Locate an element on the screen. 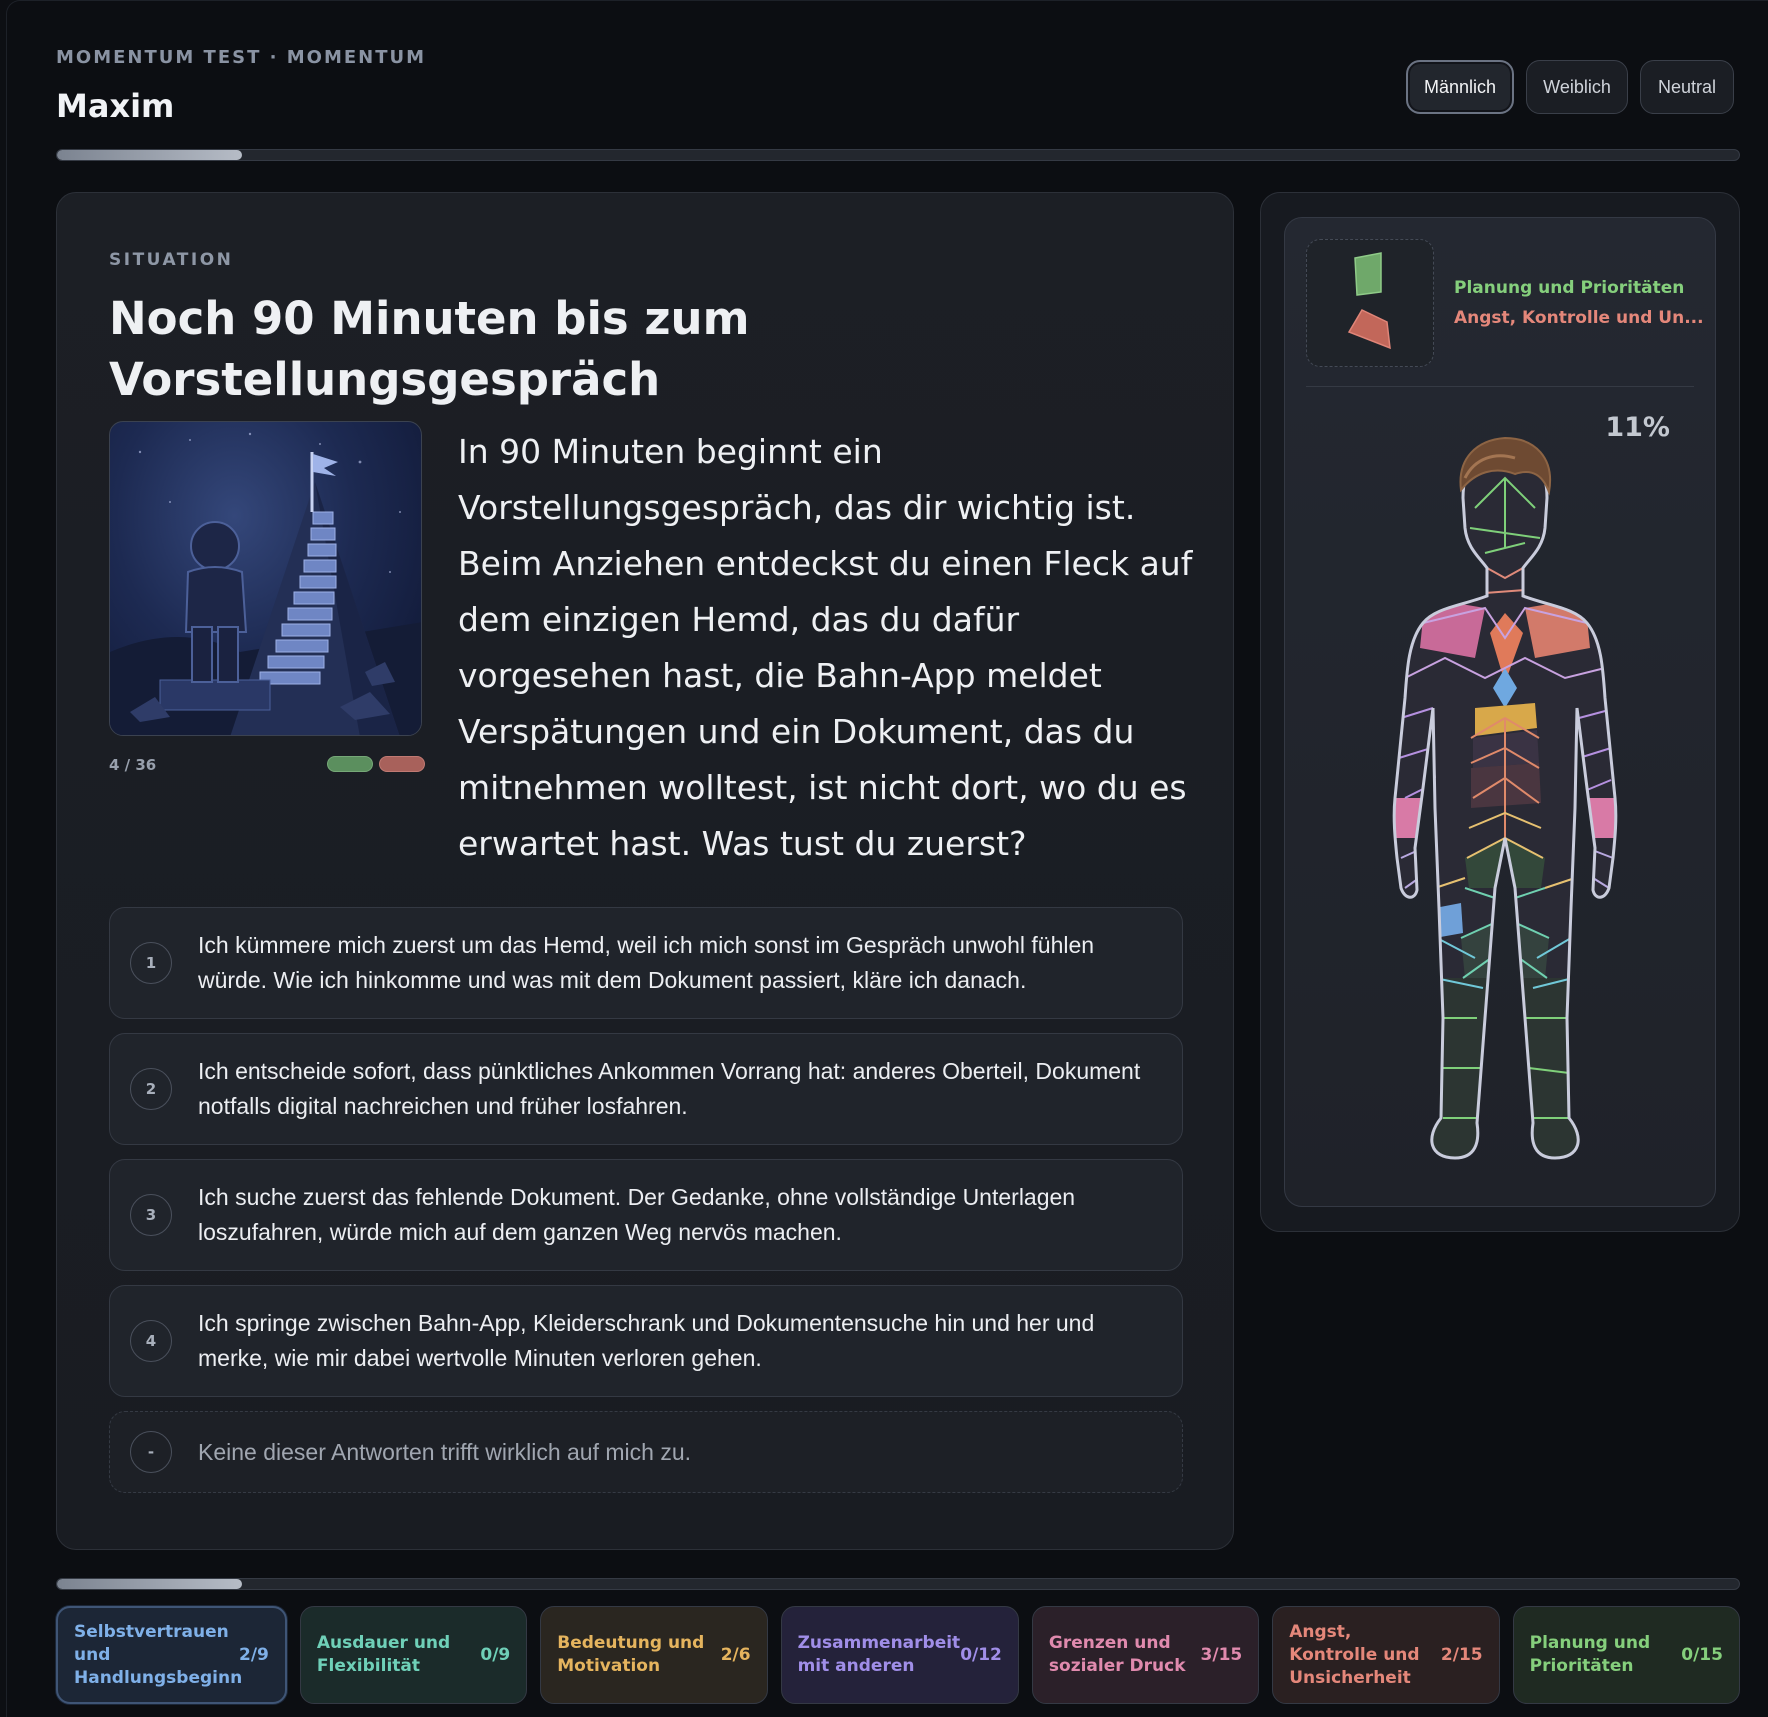  green-shard-icon is located at coordinates (1368, 274).